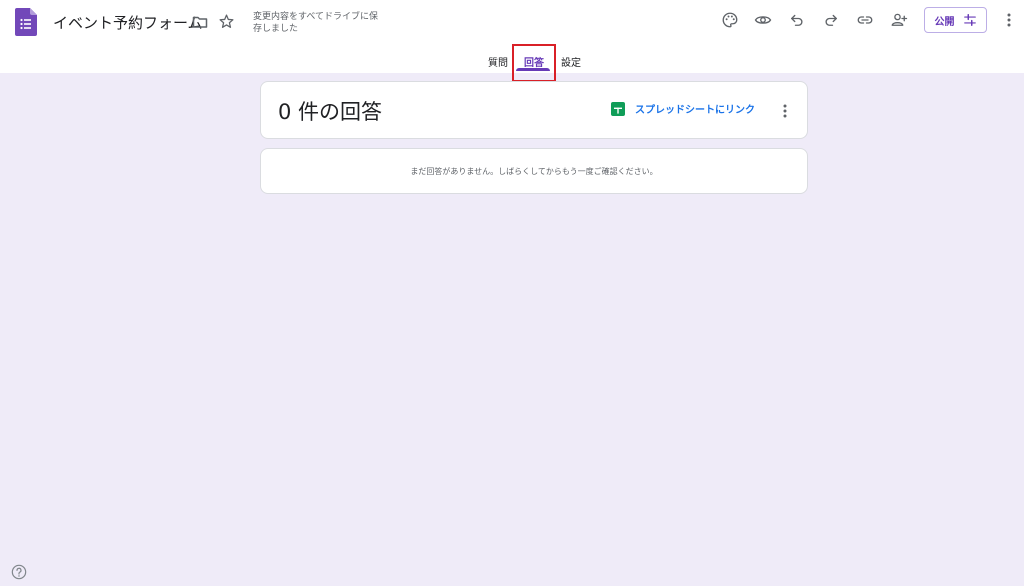  I want to click on help-icon, so click(19, 572).